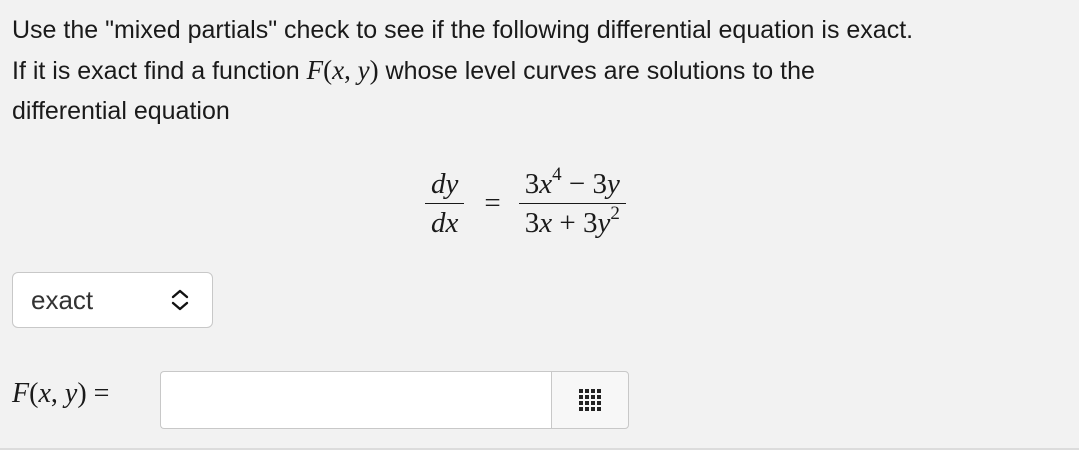  I want to click on lhs-fraction: dy dx, so click(445, 203).